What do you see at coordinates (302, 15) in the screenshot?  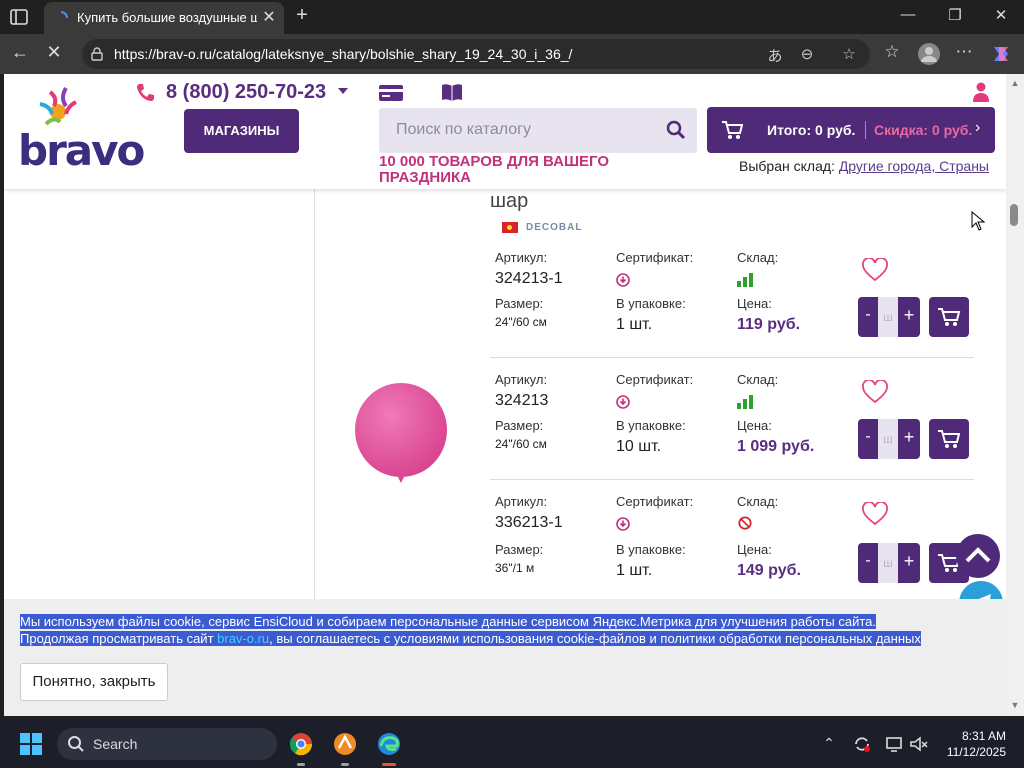 I see `new-tab-button: +` at bounding box center [302, 15].